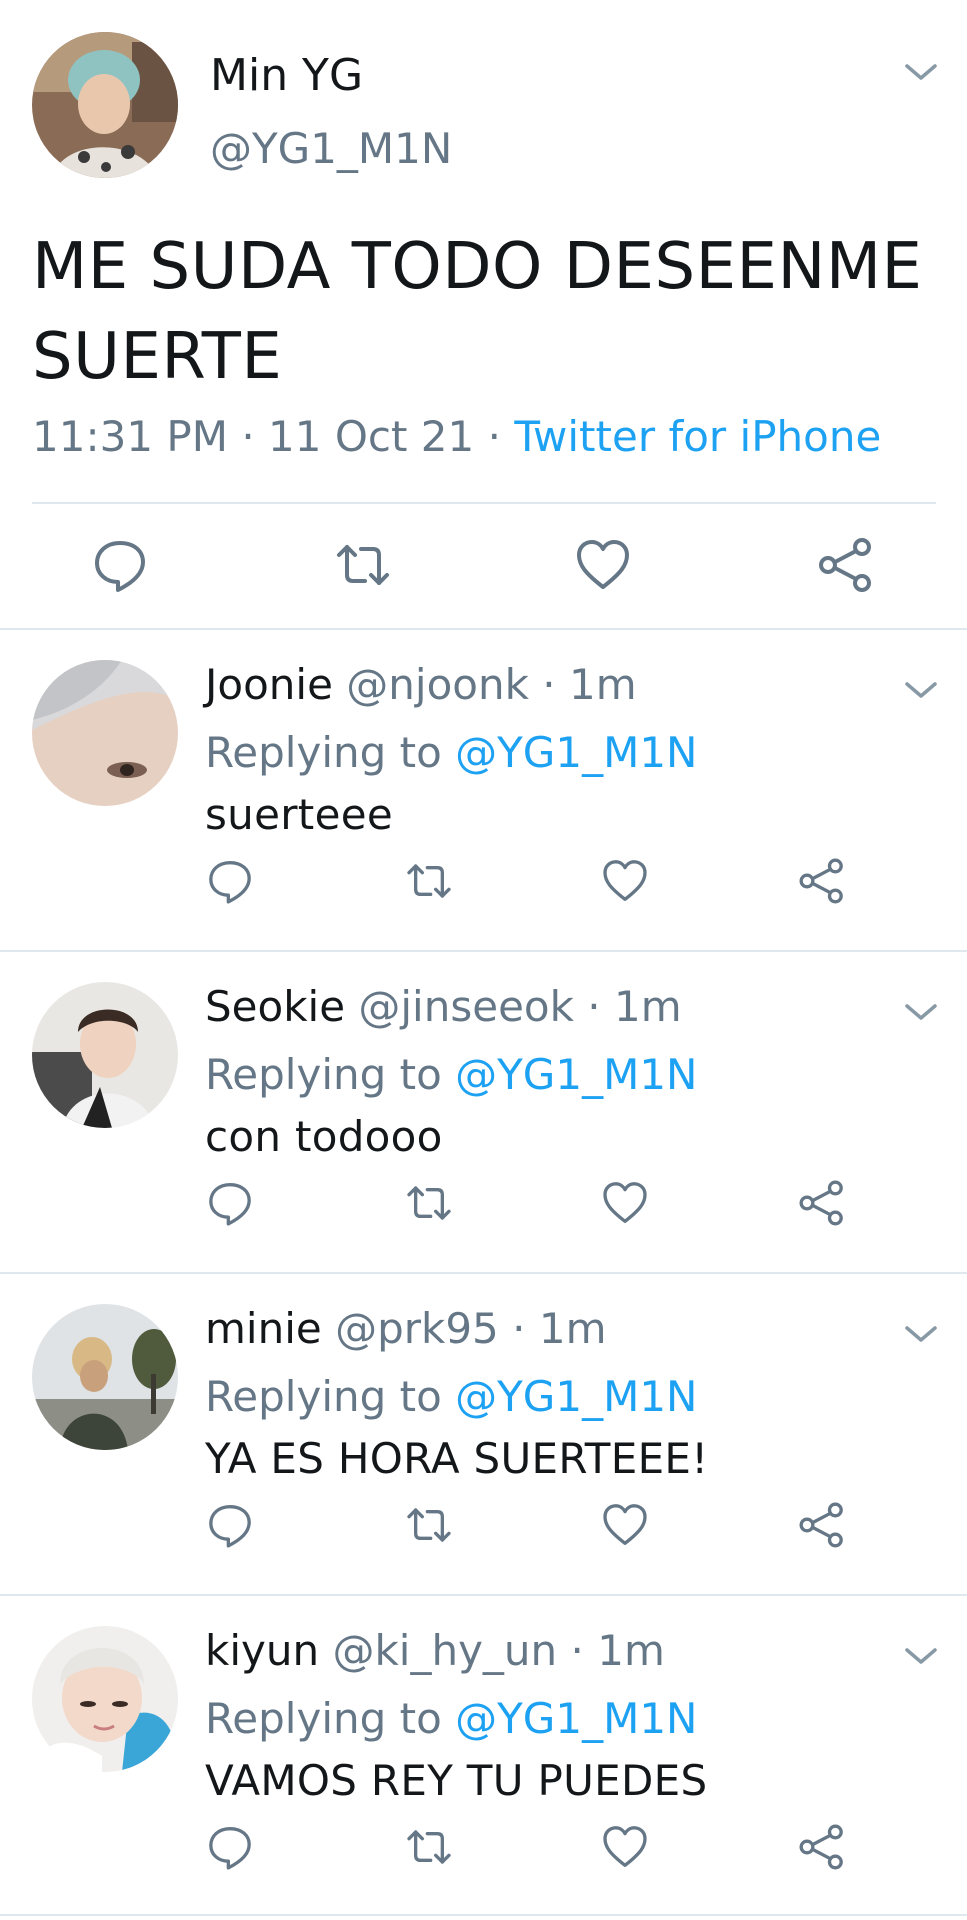 This screenshot has height=1920, width=967. What do you see at coordinates (437, 684) in the screenshot?
I see `author-handle: @njoonk` at bounding box center [437, 684].